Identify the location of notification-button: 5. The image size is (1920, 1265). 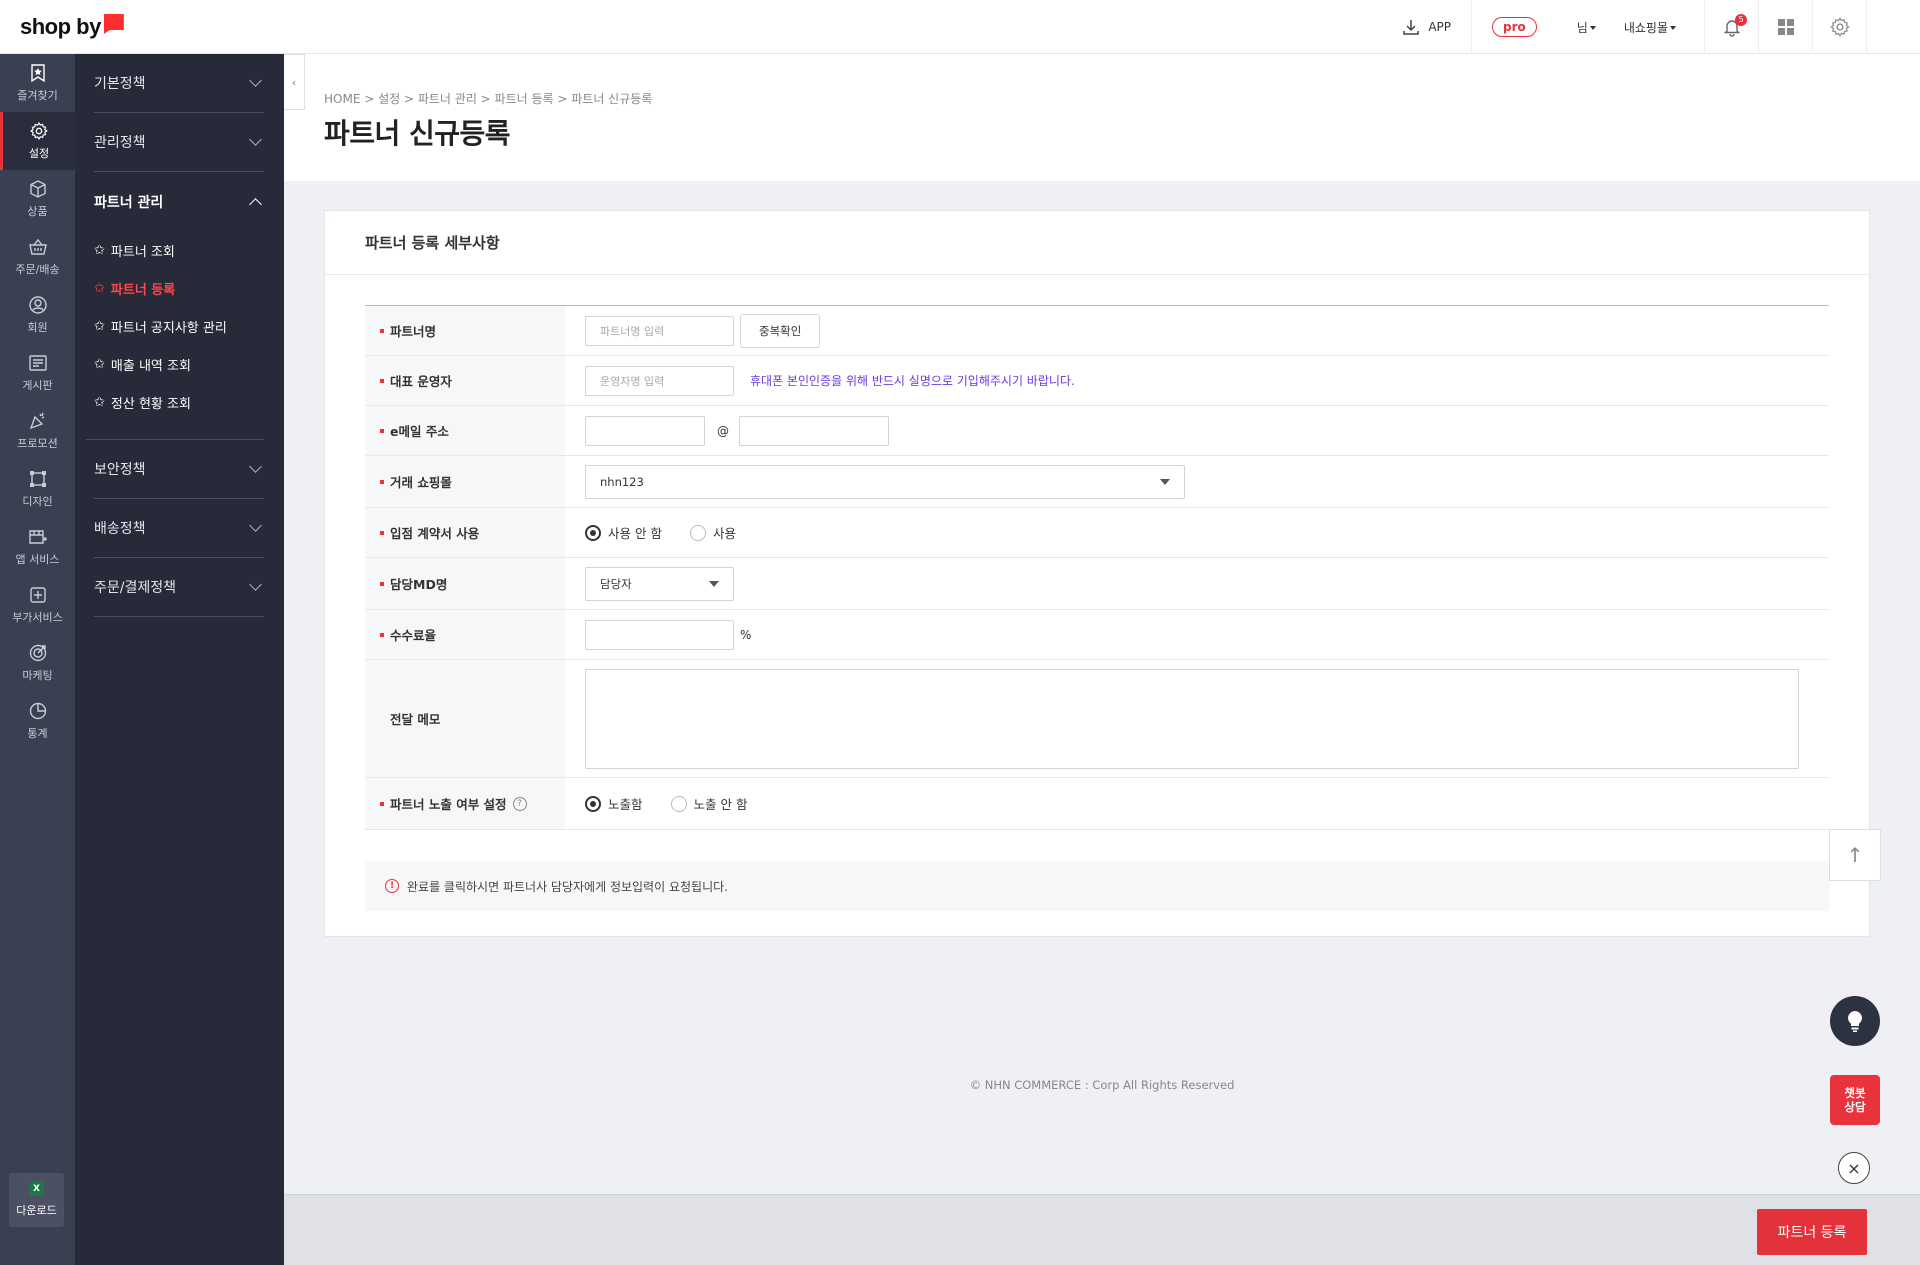
(1731, 27).